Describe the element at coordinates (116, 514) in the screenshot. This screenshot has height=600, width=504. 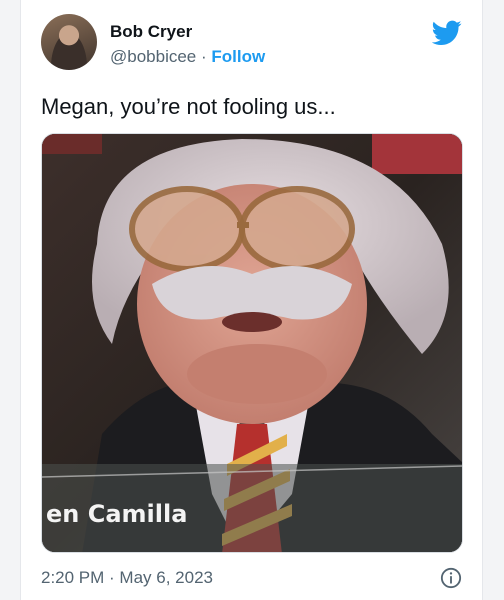
I see `media-caption: en Camilla` at that location.